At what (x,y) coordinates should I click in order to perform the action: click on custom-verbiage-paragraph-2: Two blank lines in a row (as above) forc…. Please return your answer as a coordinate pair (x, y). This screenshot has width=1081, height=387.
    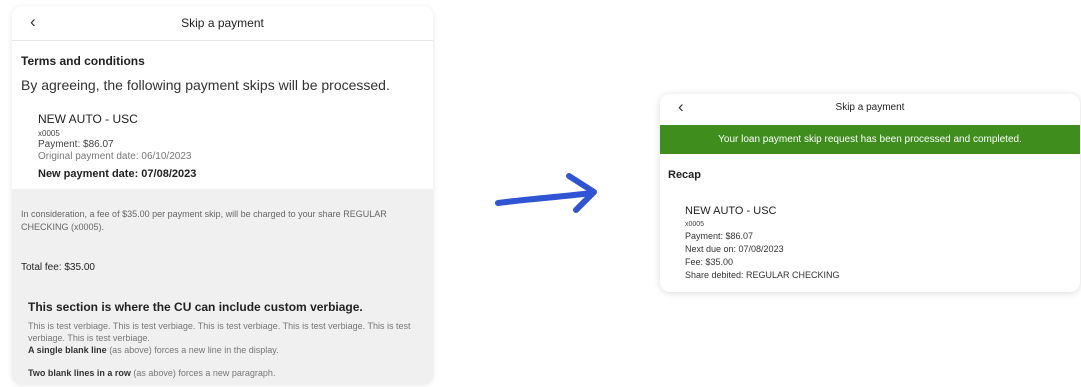
    Looking at the image, I should click on (228, 373).